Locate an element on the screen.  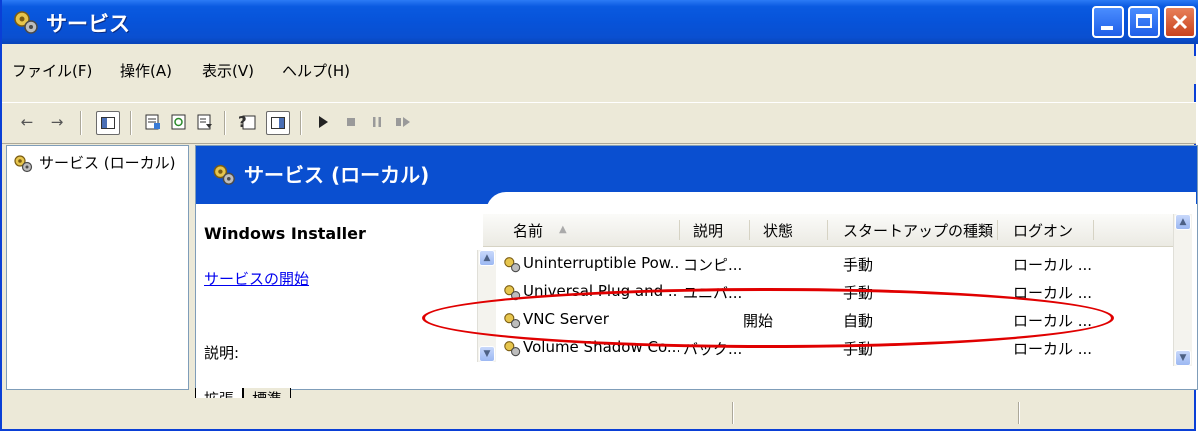
restart-service-icon is located at coordinates (403, 122).